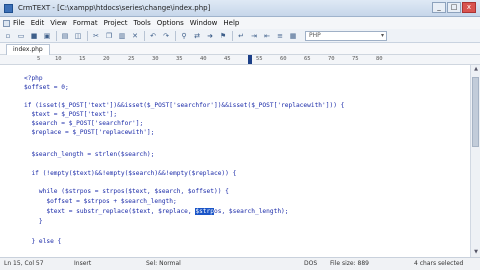 The image size is (480, 270). I want to click on goto-icon: ➜, so click(210, 36).